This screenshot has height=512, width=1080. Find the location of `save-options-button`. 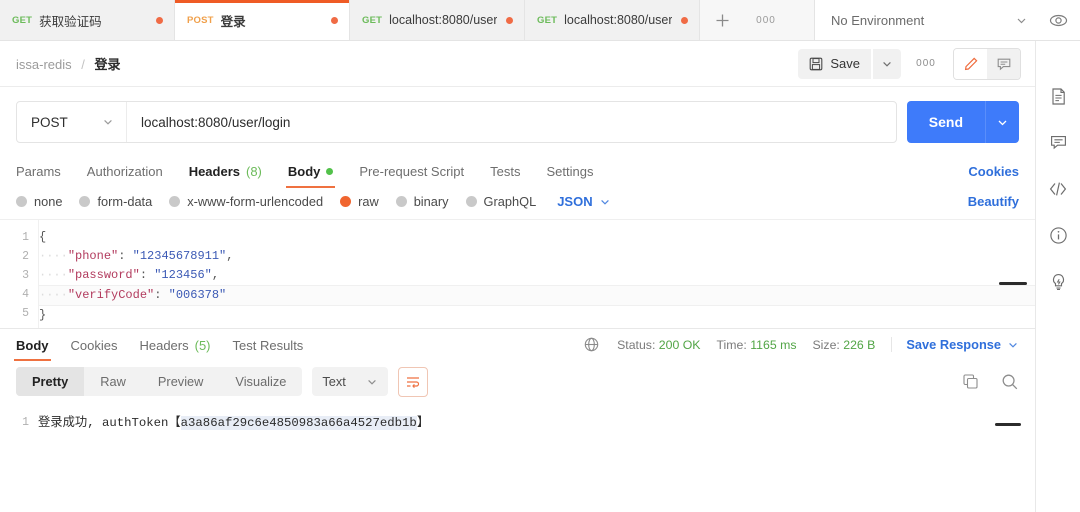

save-options-button is located at coordinates (887, 63).